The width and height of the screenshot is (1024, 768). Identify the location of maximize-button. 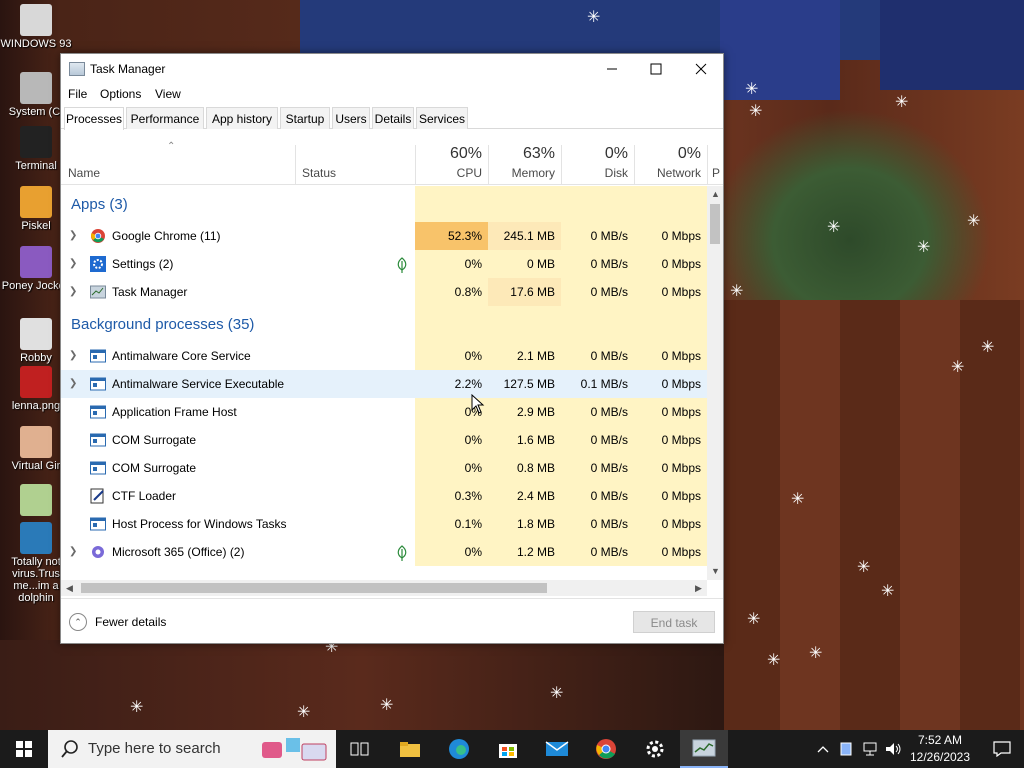
(656, 69).